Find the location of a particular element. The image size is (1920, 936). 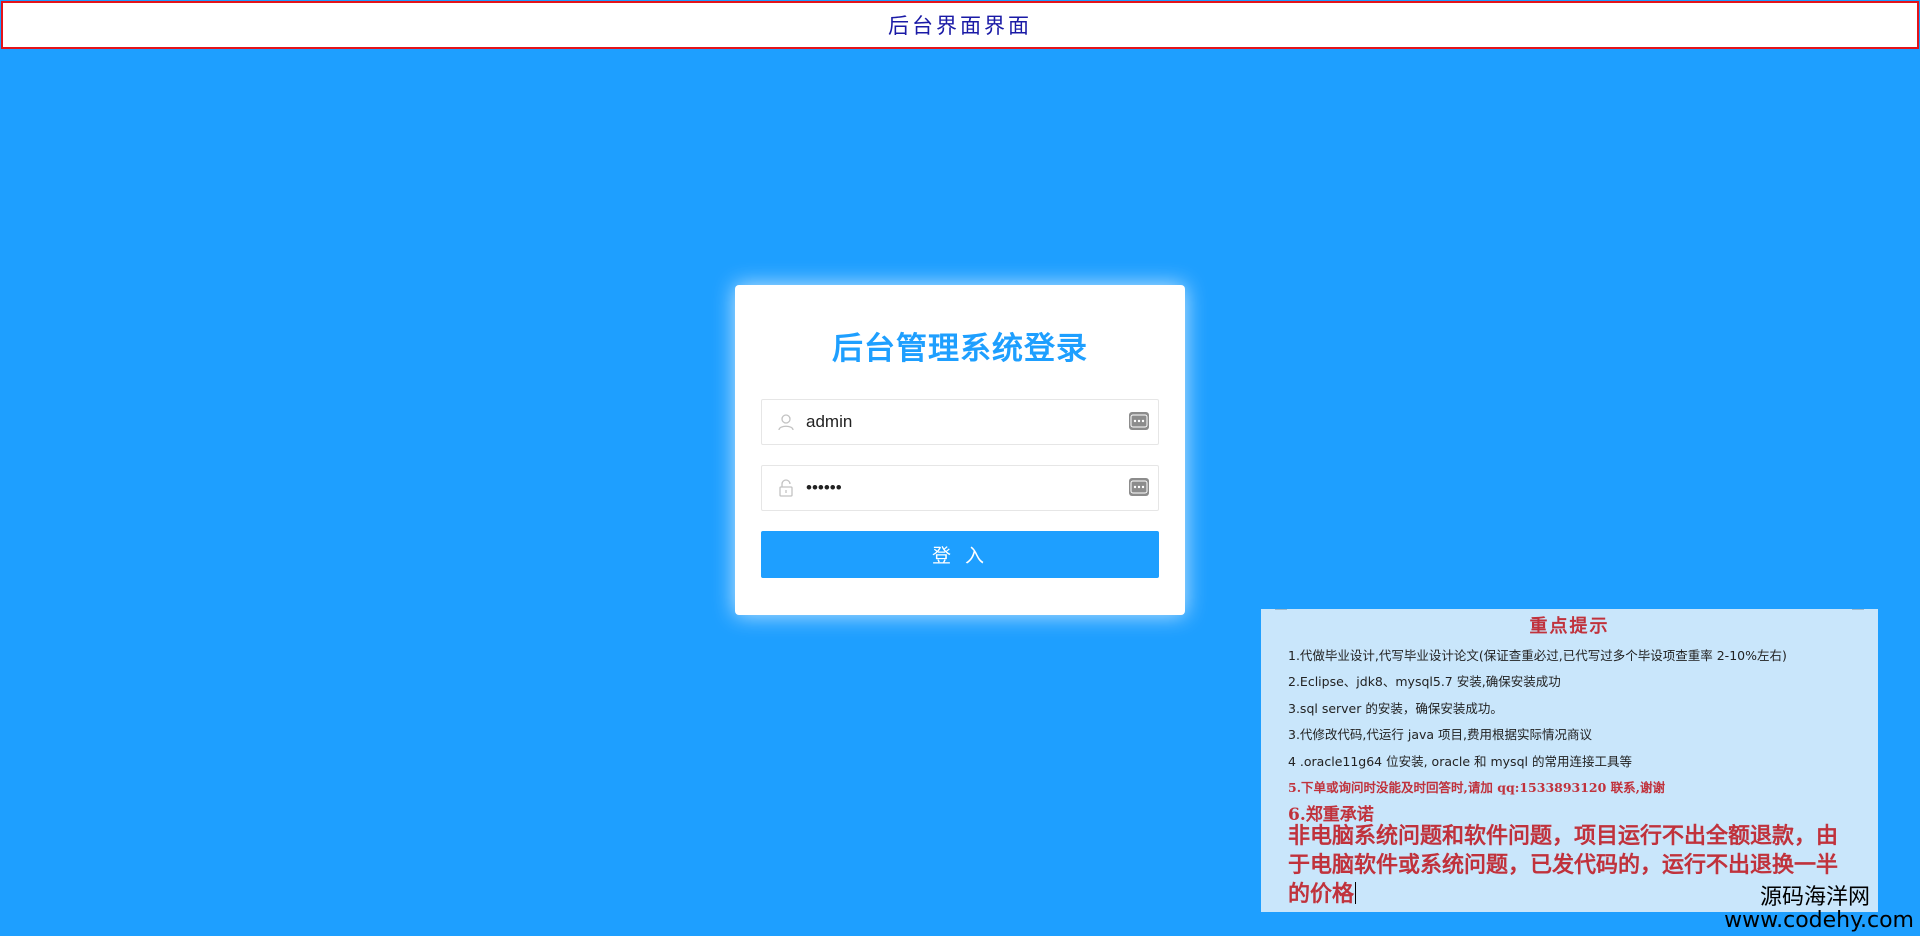

username-field is located at coordinates (960, 422).